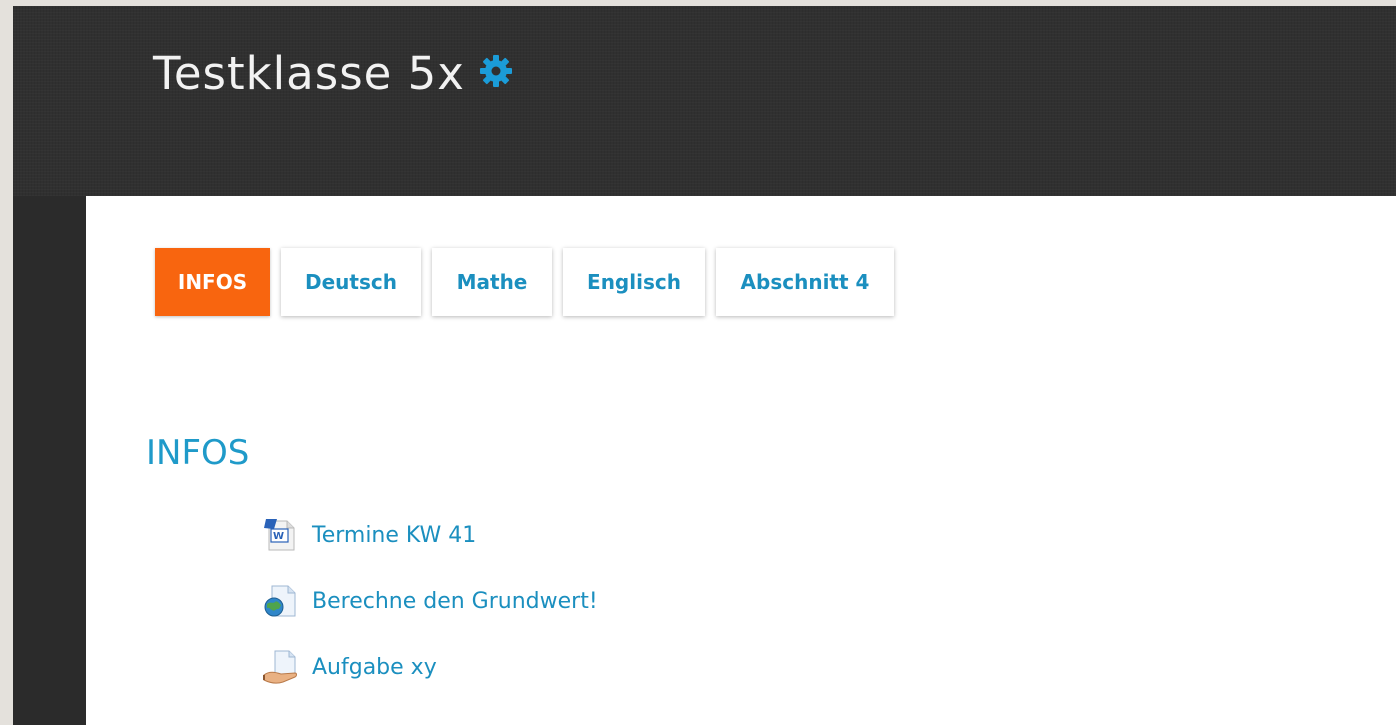 The height and width of the screenshot is (725, 1396). What do you see at coordinates (278, 536) in the screenshot?
I see `svg-text: W` at bounding box center [278, 536].